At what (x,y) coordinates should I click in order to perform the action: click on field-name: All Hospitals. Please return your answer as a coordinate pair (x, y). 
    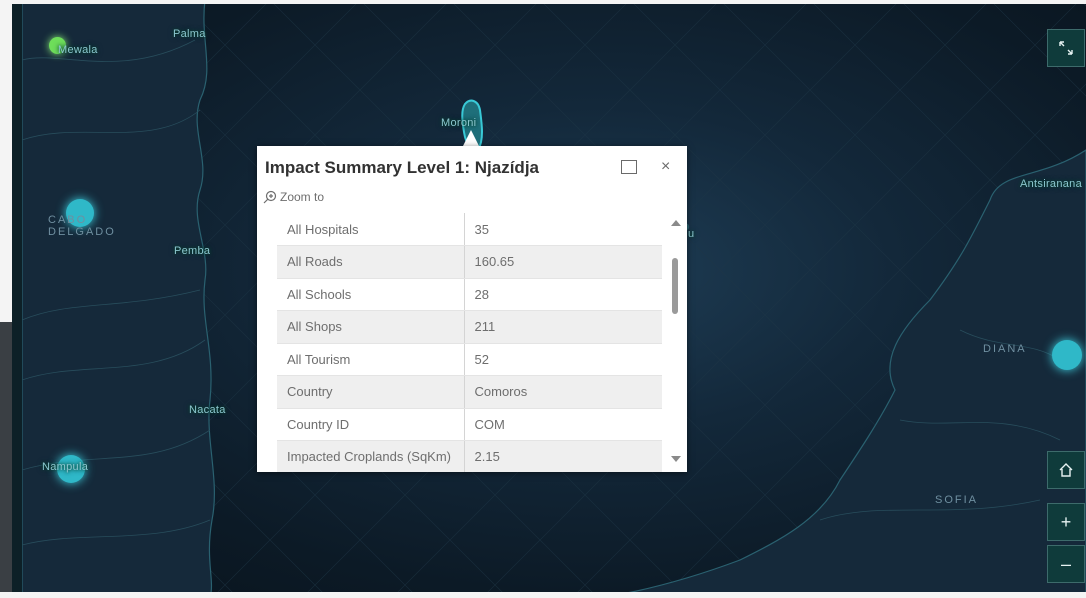
    Looking at the image, I should click on (371, 229).